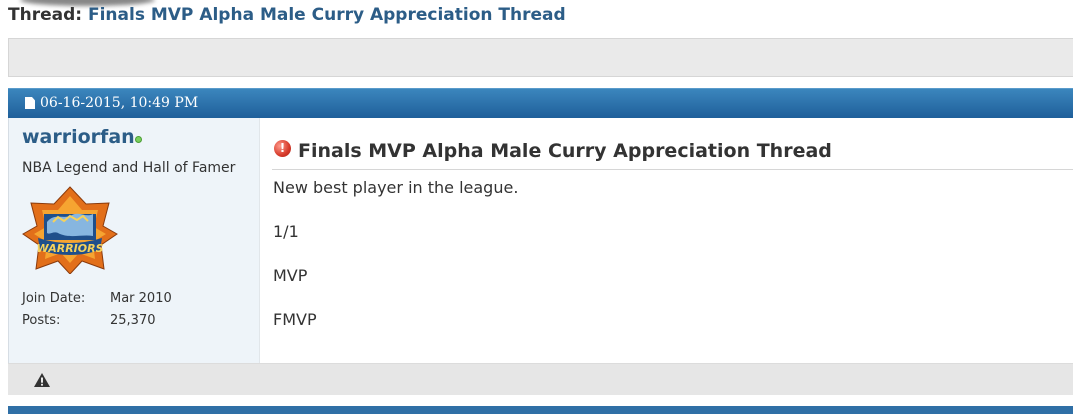 This screenshot has height=414, width=1073. What do you see at coordinates (540, 57) in the screenshot?
I see `thread-toolbar` at bounding box center [540, 57].